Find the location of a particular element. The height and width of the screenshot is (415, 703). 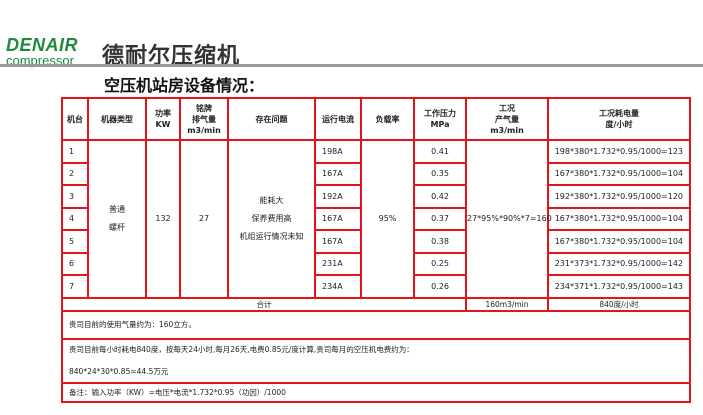

cell-current: 234A is located at coordinates (338, 286).